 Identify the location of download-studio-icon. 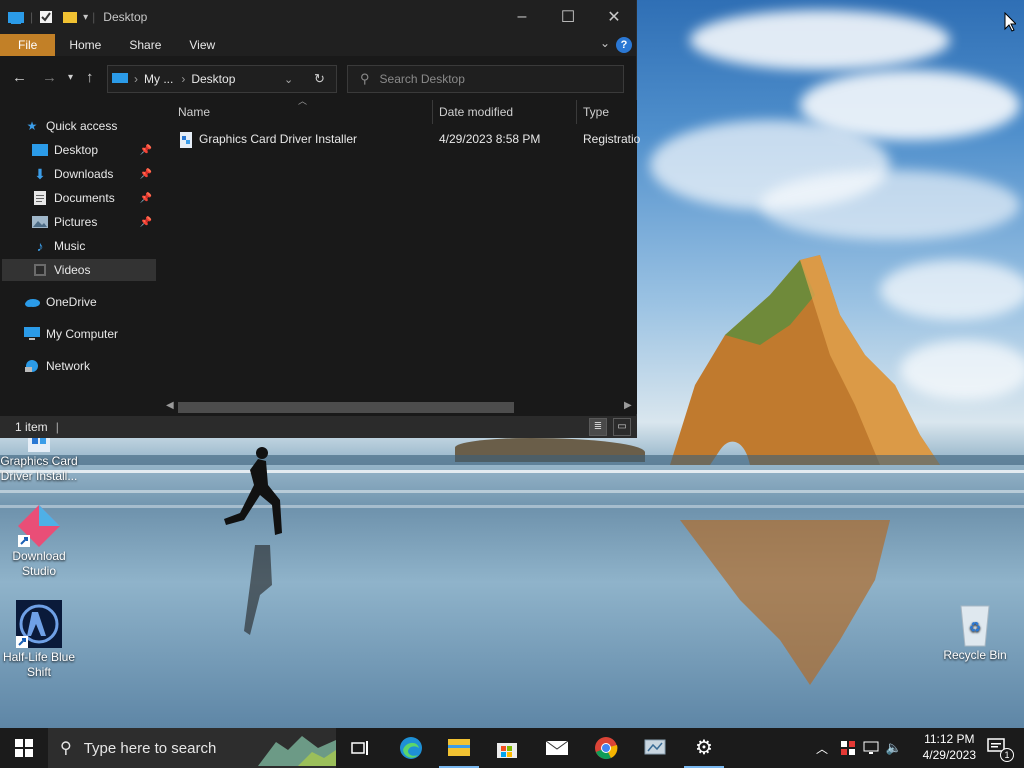
(39, 526).